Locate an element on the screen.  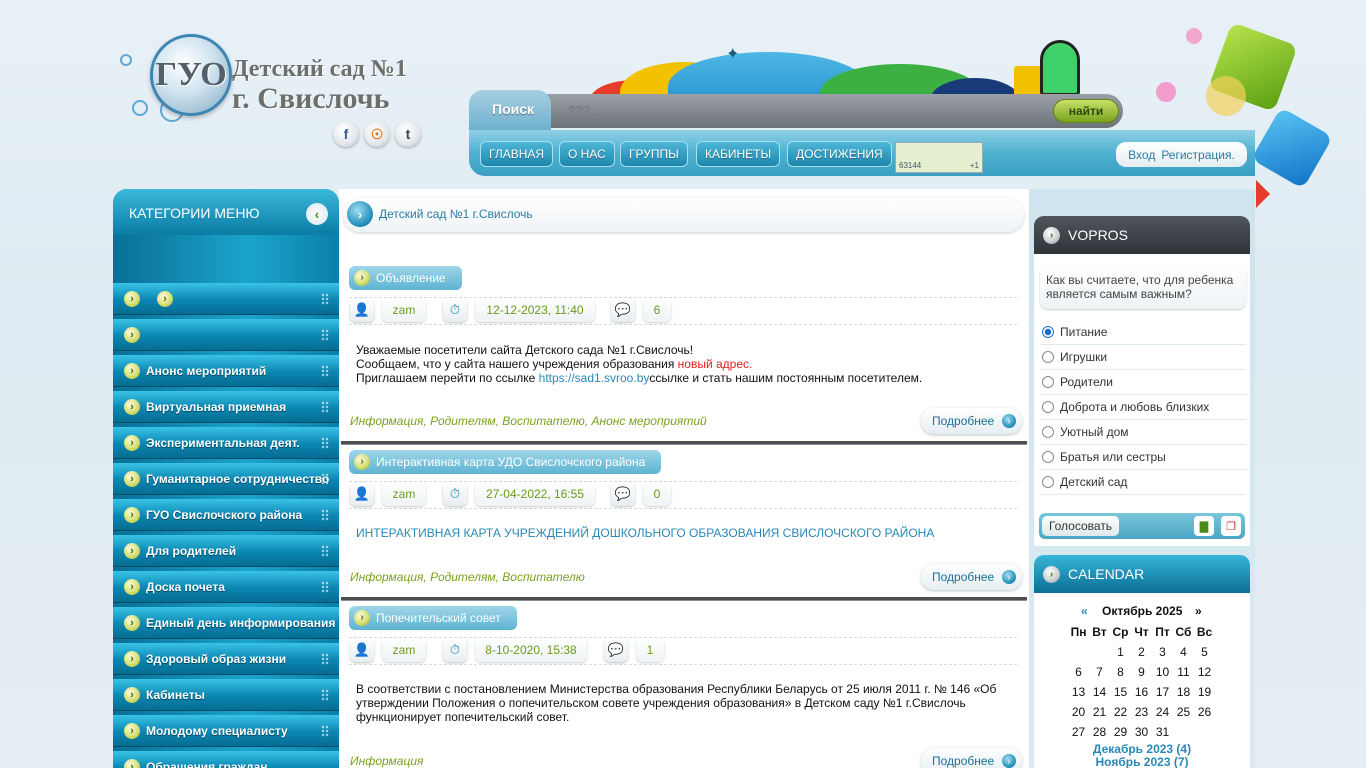
calendar-day: 25 is located at coordinates (1183, 712).